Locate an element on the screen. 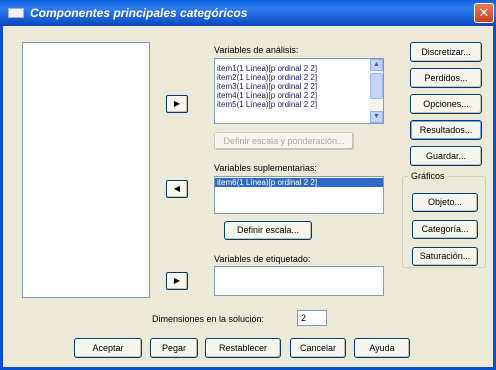  scroll-thumb is located at coordinates (376, 86).